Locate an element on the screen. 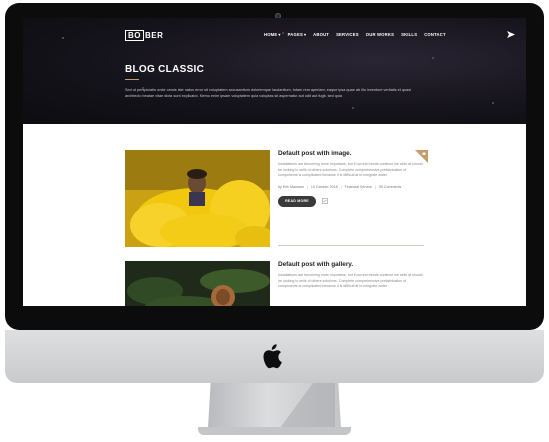  forest-photo is located at coordinates (197, 283).